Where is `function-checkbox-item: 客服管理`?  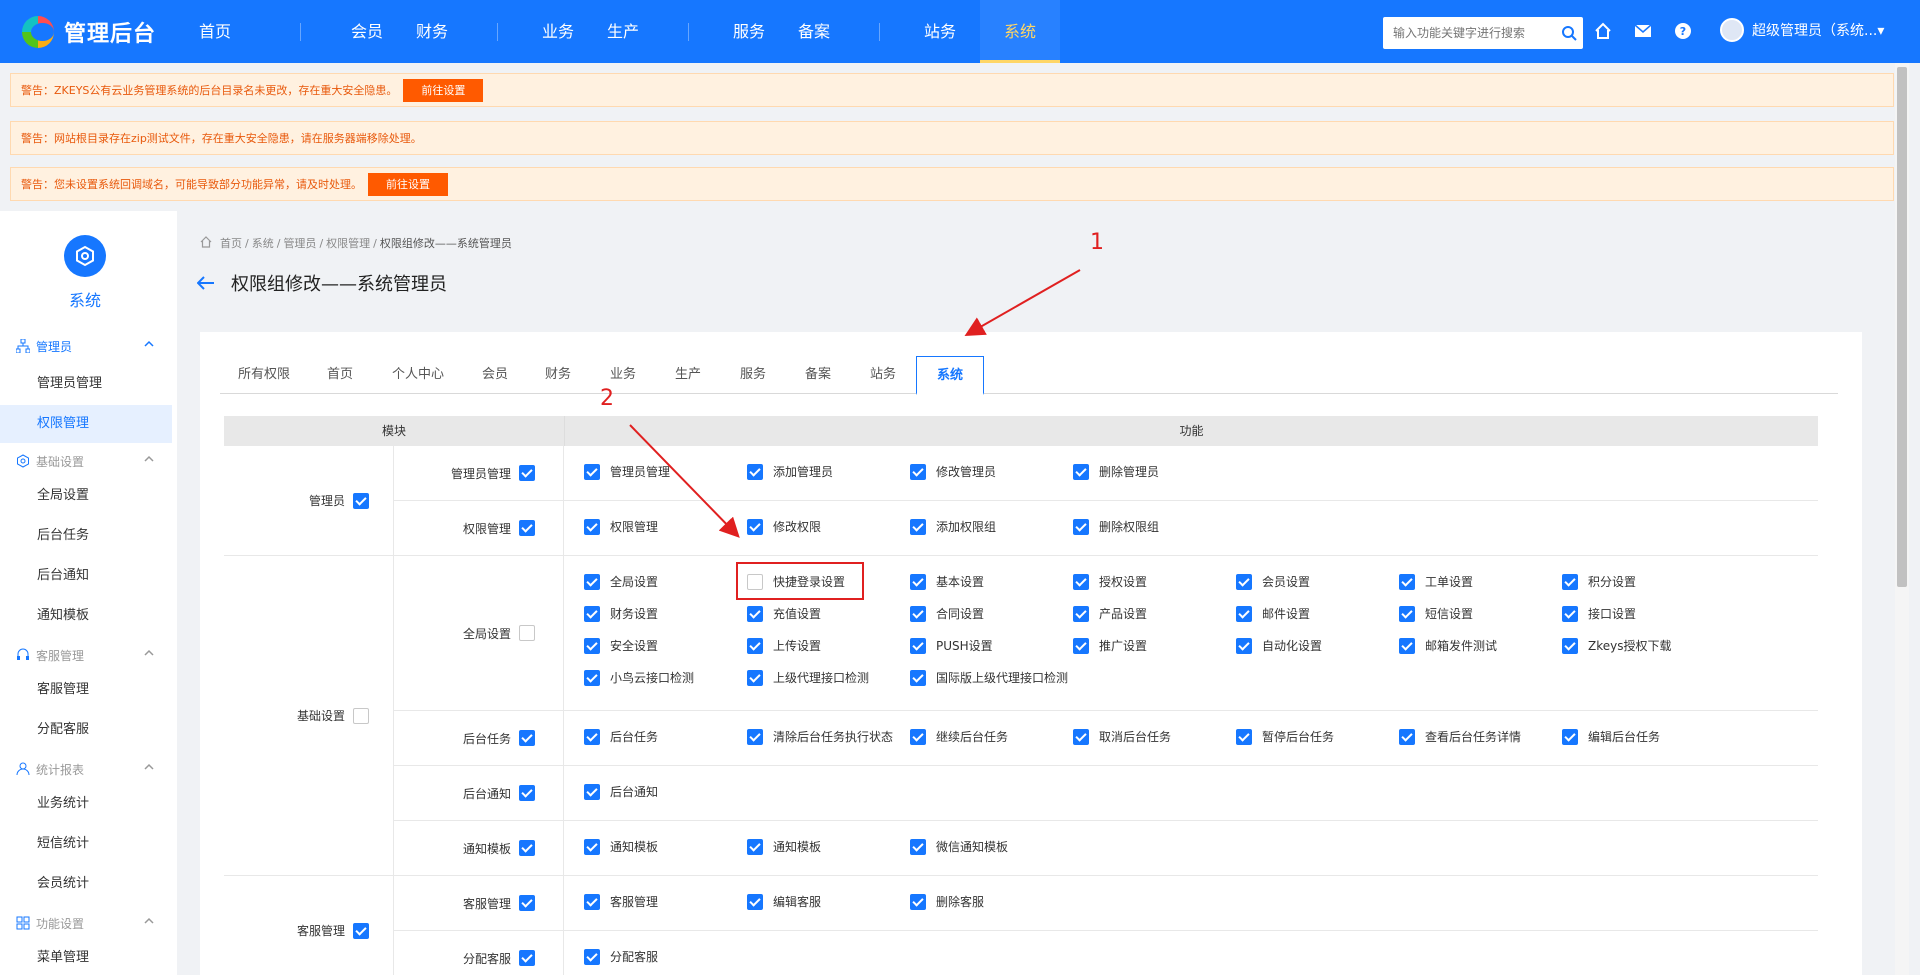
function-checkbox-item: 客服管理 is located at coordinates (621, 901).